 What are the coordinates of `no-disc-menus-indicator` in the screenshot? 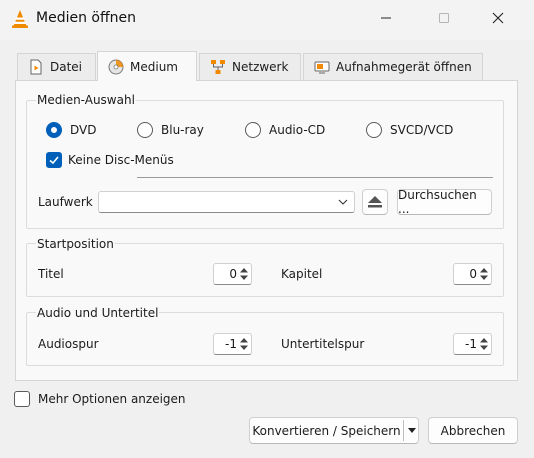 It's located at (54, 160).